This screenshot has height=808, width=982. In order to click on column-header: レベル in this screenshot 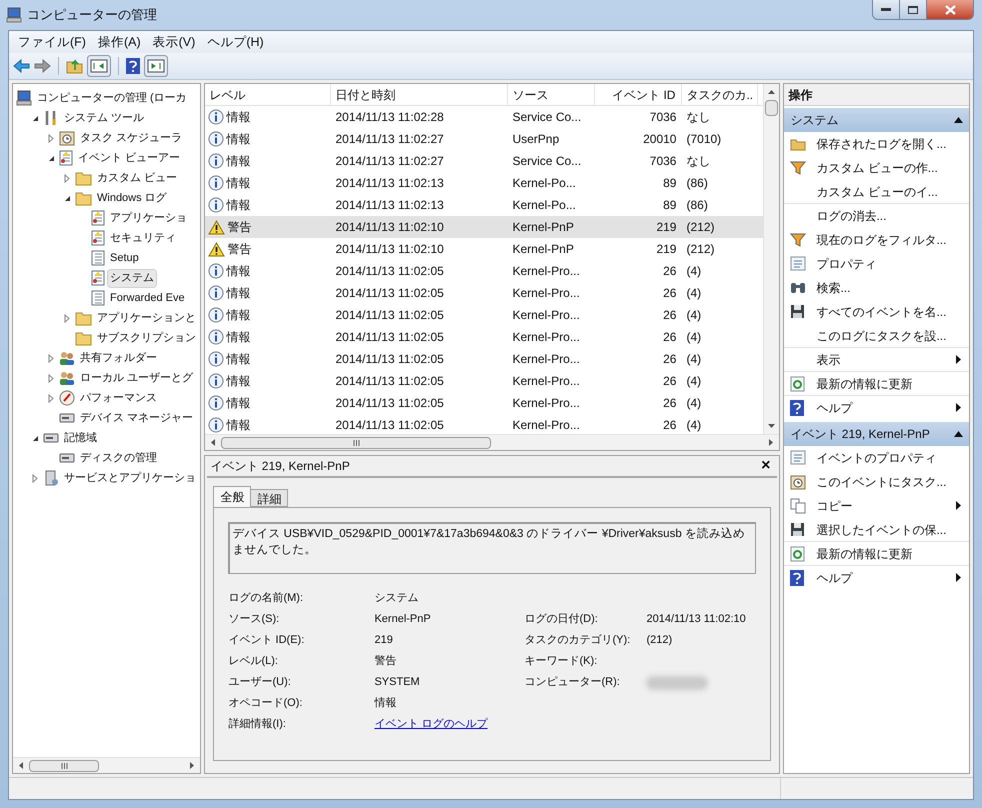, I will do `click(268, 94)`.